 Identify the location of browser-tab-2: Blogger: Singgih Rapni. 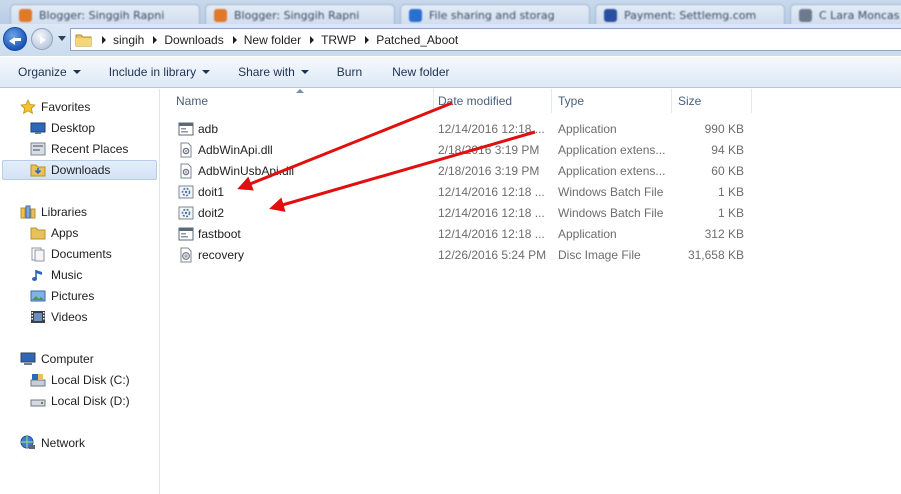
(300, 15).